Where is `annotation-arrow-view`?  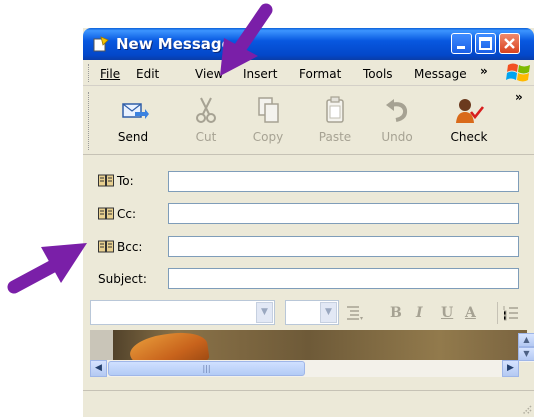
annotation-arrow-view is located at coordinates (246, 39).